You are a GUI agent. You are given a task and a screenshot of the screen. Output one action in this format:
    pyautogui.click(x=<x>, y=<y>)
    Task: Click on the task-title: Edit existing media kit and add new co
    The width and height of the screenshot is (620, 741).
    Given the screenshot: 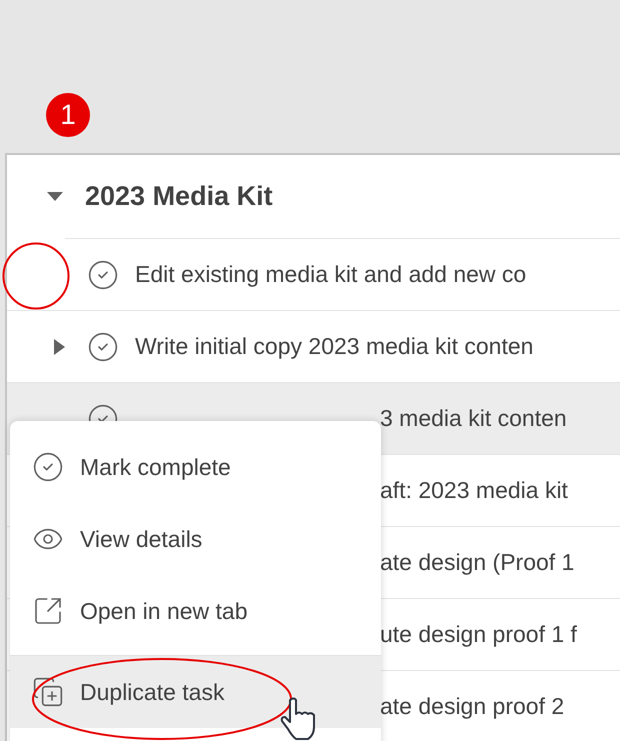 What is the action you would take?
    pyautogui.click(x=330, y=275)
    